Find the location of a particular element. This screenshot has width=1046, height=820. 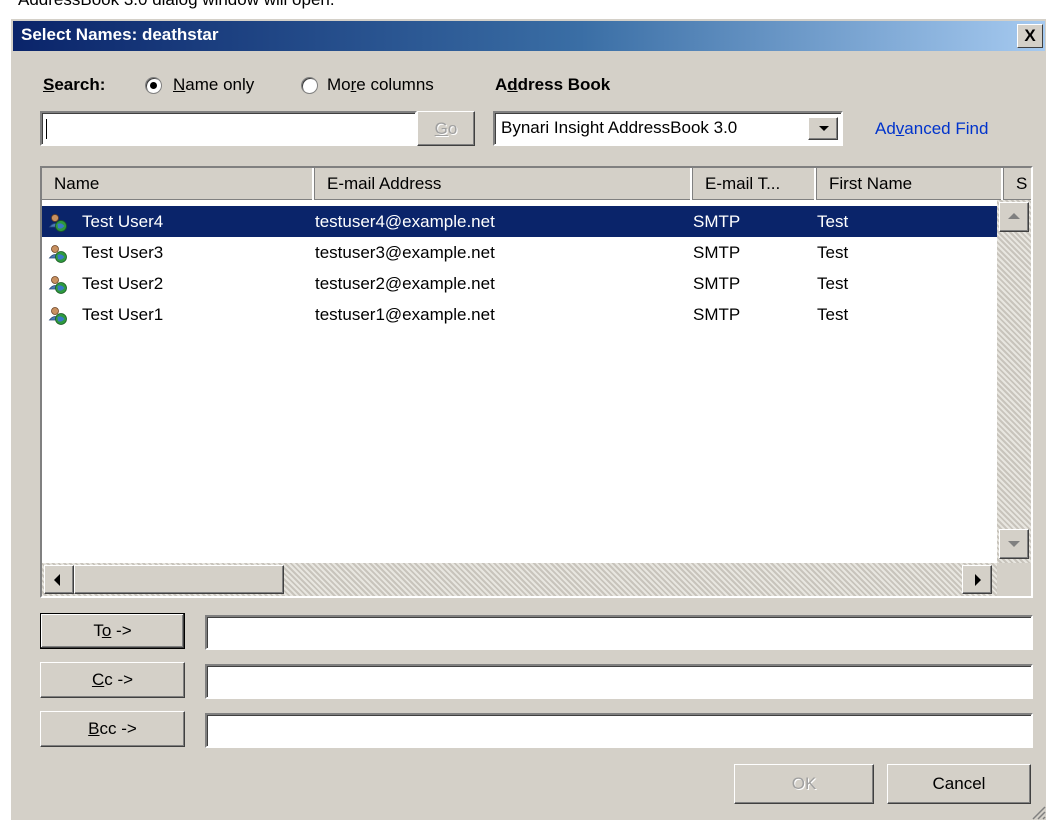

arrow-left-icon is located at coordinates (57, 580).